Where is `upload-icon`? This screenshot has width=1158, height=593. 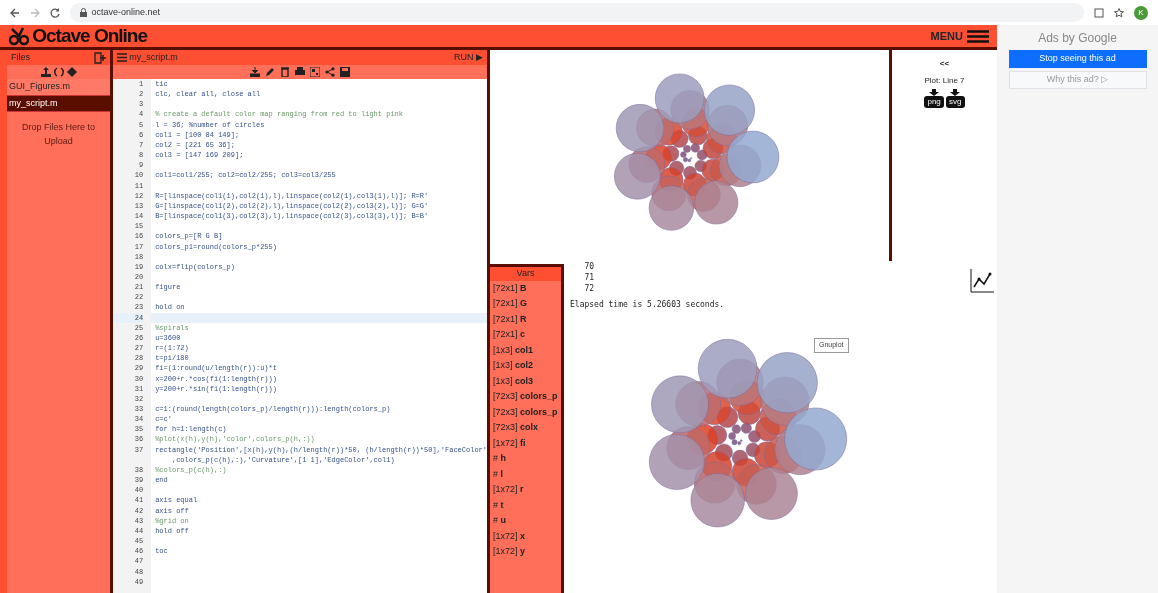 upload-icon is located at coordinates (45, 72).